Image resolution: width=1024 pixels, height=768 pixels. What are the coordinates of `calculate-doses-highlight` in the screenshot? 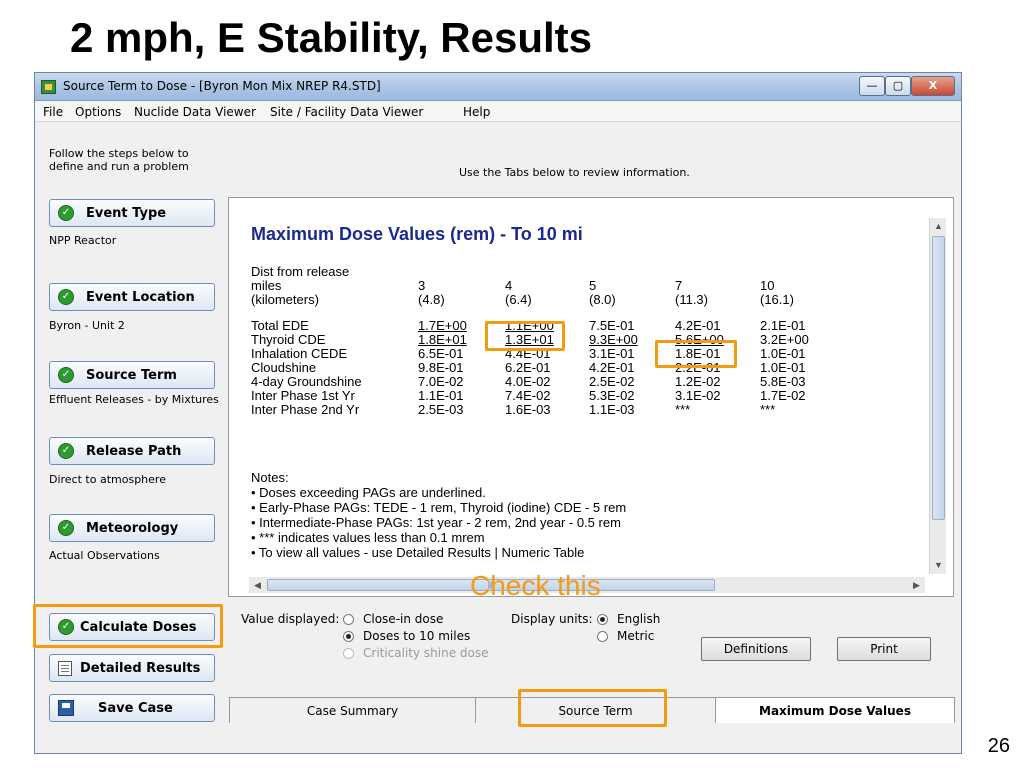 It's located at (128, 626).